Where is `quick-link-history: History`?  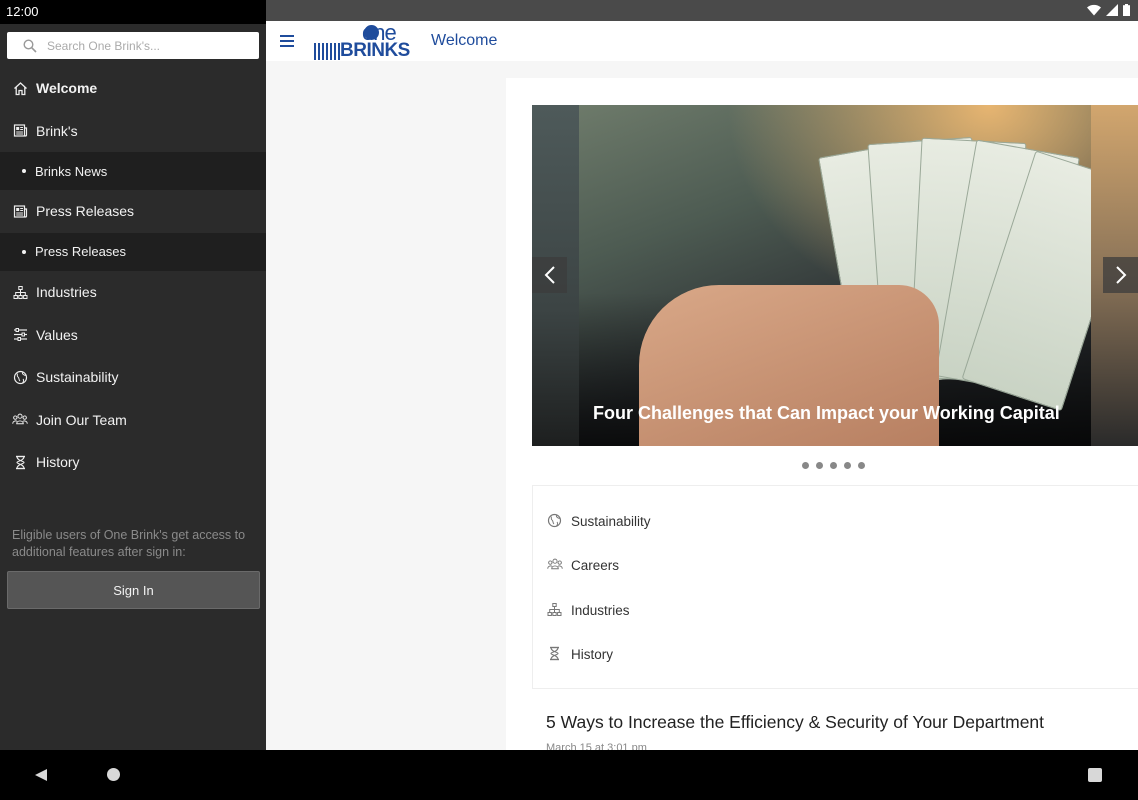
quick-link-history: History is located at coordinates (580, 654).